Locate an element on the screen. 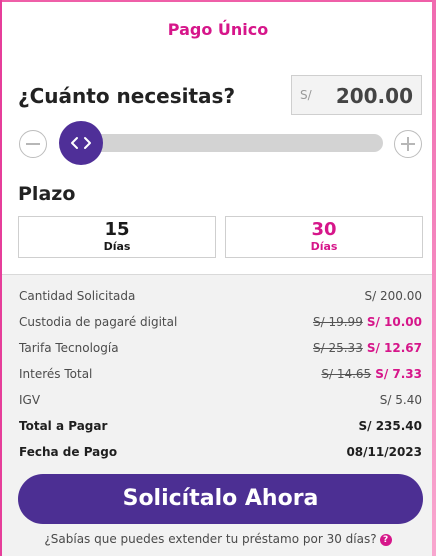 The height and width of the screenshot is (556, 436). amount-slider-track is located at coordinates (230, 143).